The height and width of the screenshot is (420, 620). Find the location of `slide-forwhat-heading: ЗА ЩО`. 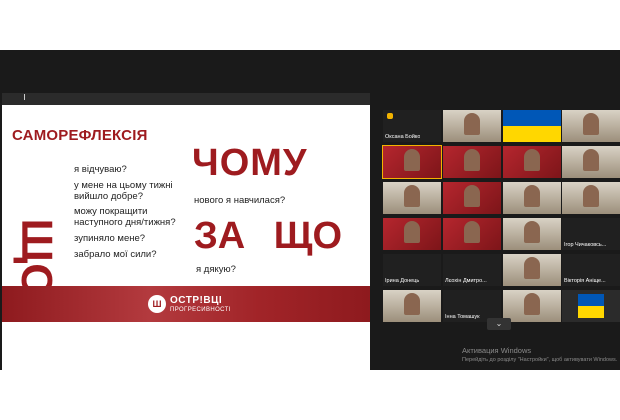

slide-forwhat-heading: ЗА ЩО is located at coordinates (268, 236).